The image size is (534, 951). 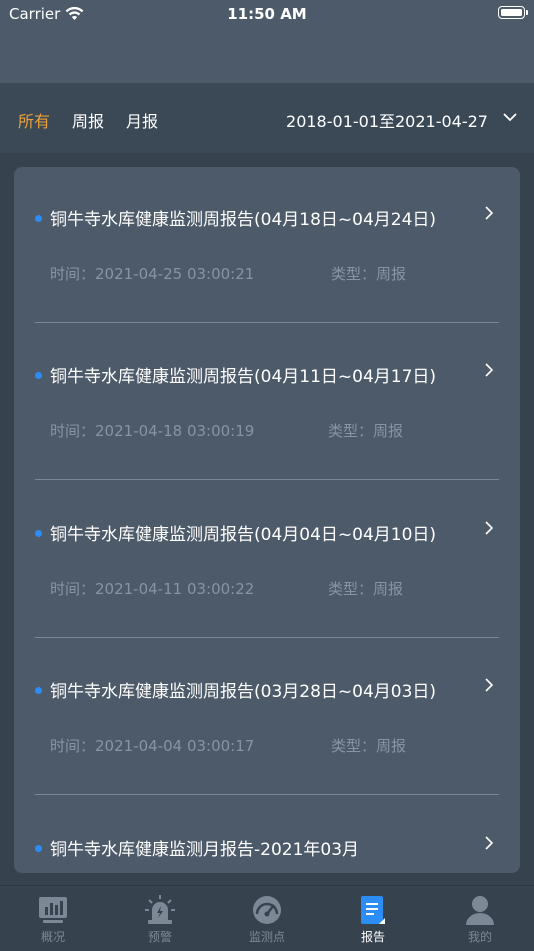 What do you see at coordinates (480, 910) in the screenshot?
I see `person-icon` at bounding box center [480, 910].